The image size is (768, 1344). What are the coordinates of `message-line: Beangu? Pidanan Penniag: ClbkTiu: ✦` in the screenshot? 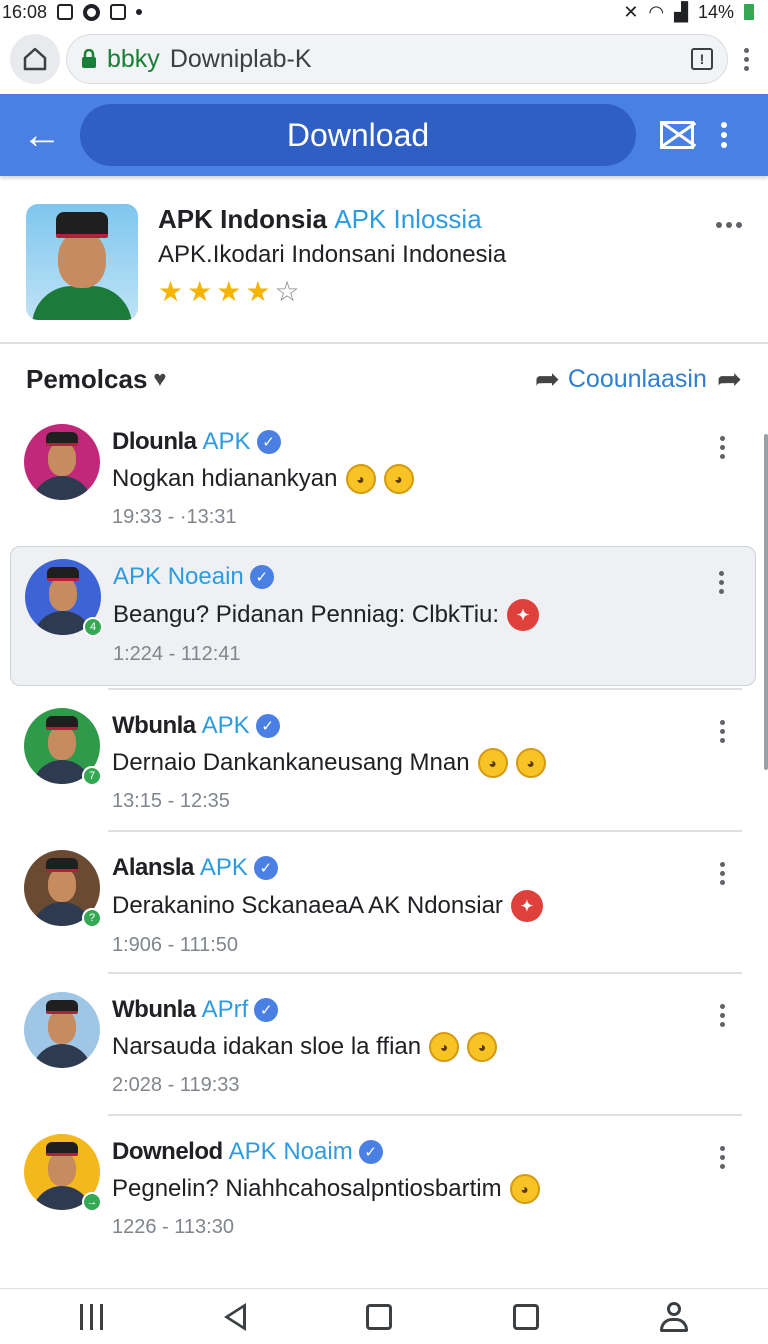 It's located at (404, 615).